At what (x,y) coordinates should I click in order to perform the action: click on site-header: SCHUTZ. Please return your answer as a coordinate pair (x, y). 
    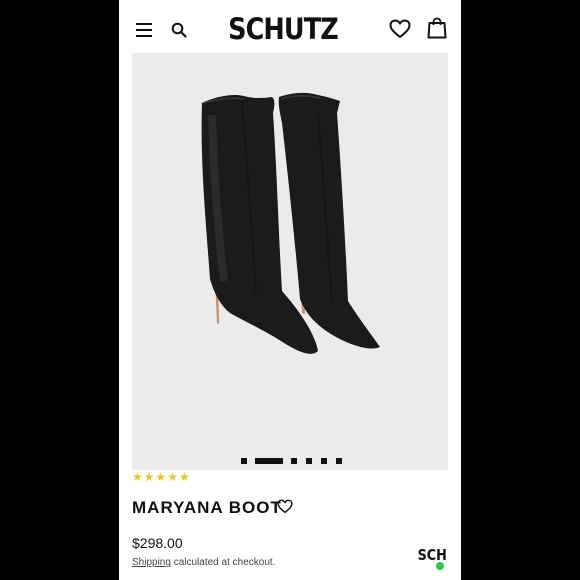
    Looking at the image, I should click on (290, 30).